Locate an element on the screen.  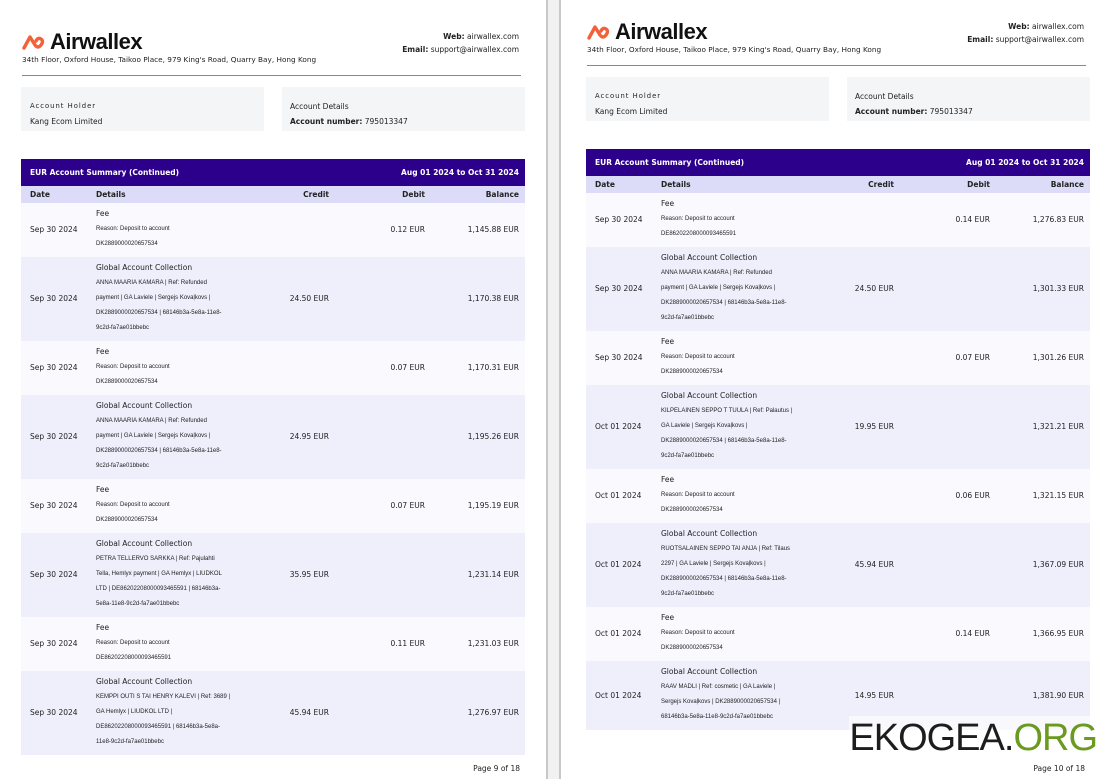
credit-amount: 35.95 EUR is located at coordinates (309, 574).